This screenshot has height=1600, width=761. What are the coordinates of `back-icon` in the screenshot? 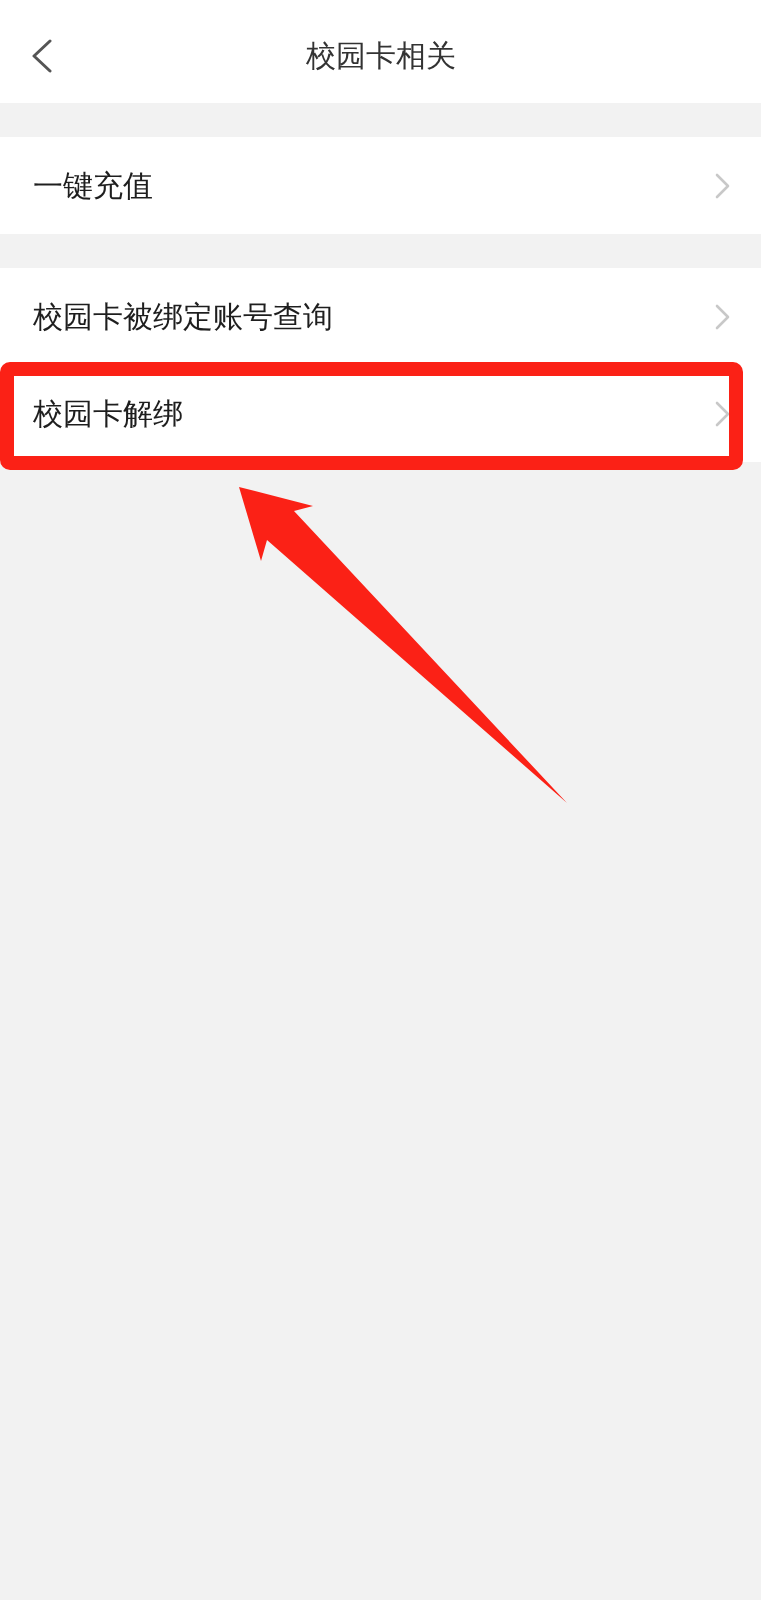 It's located at (42, 55).